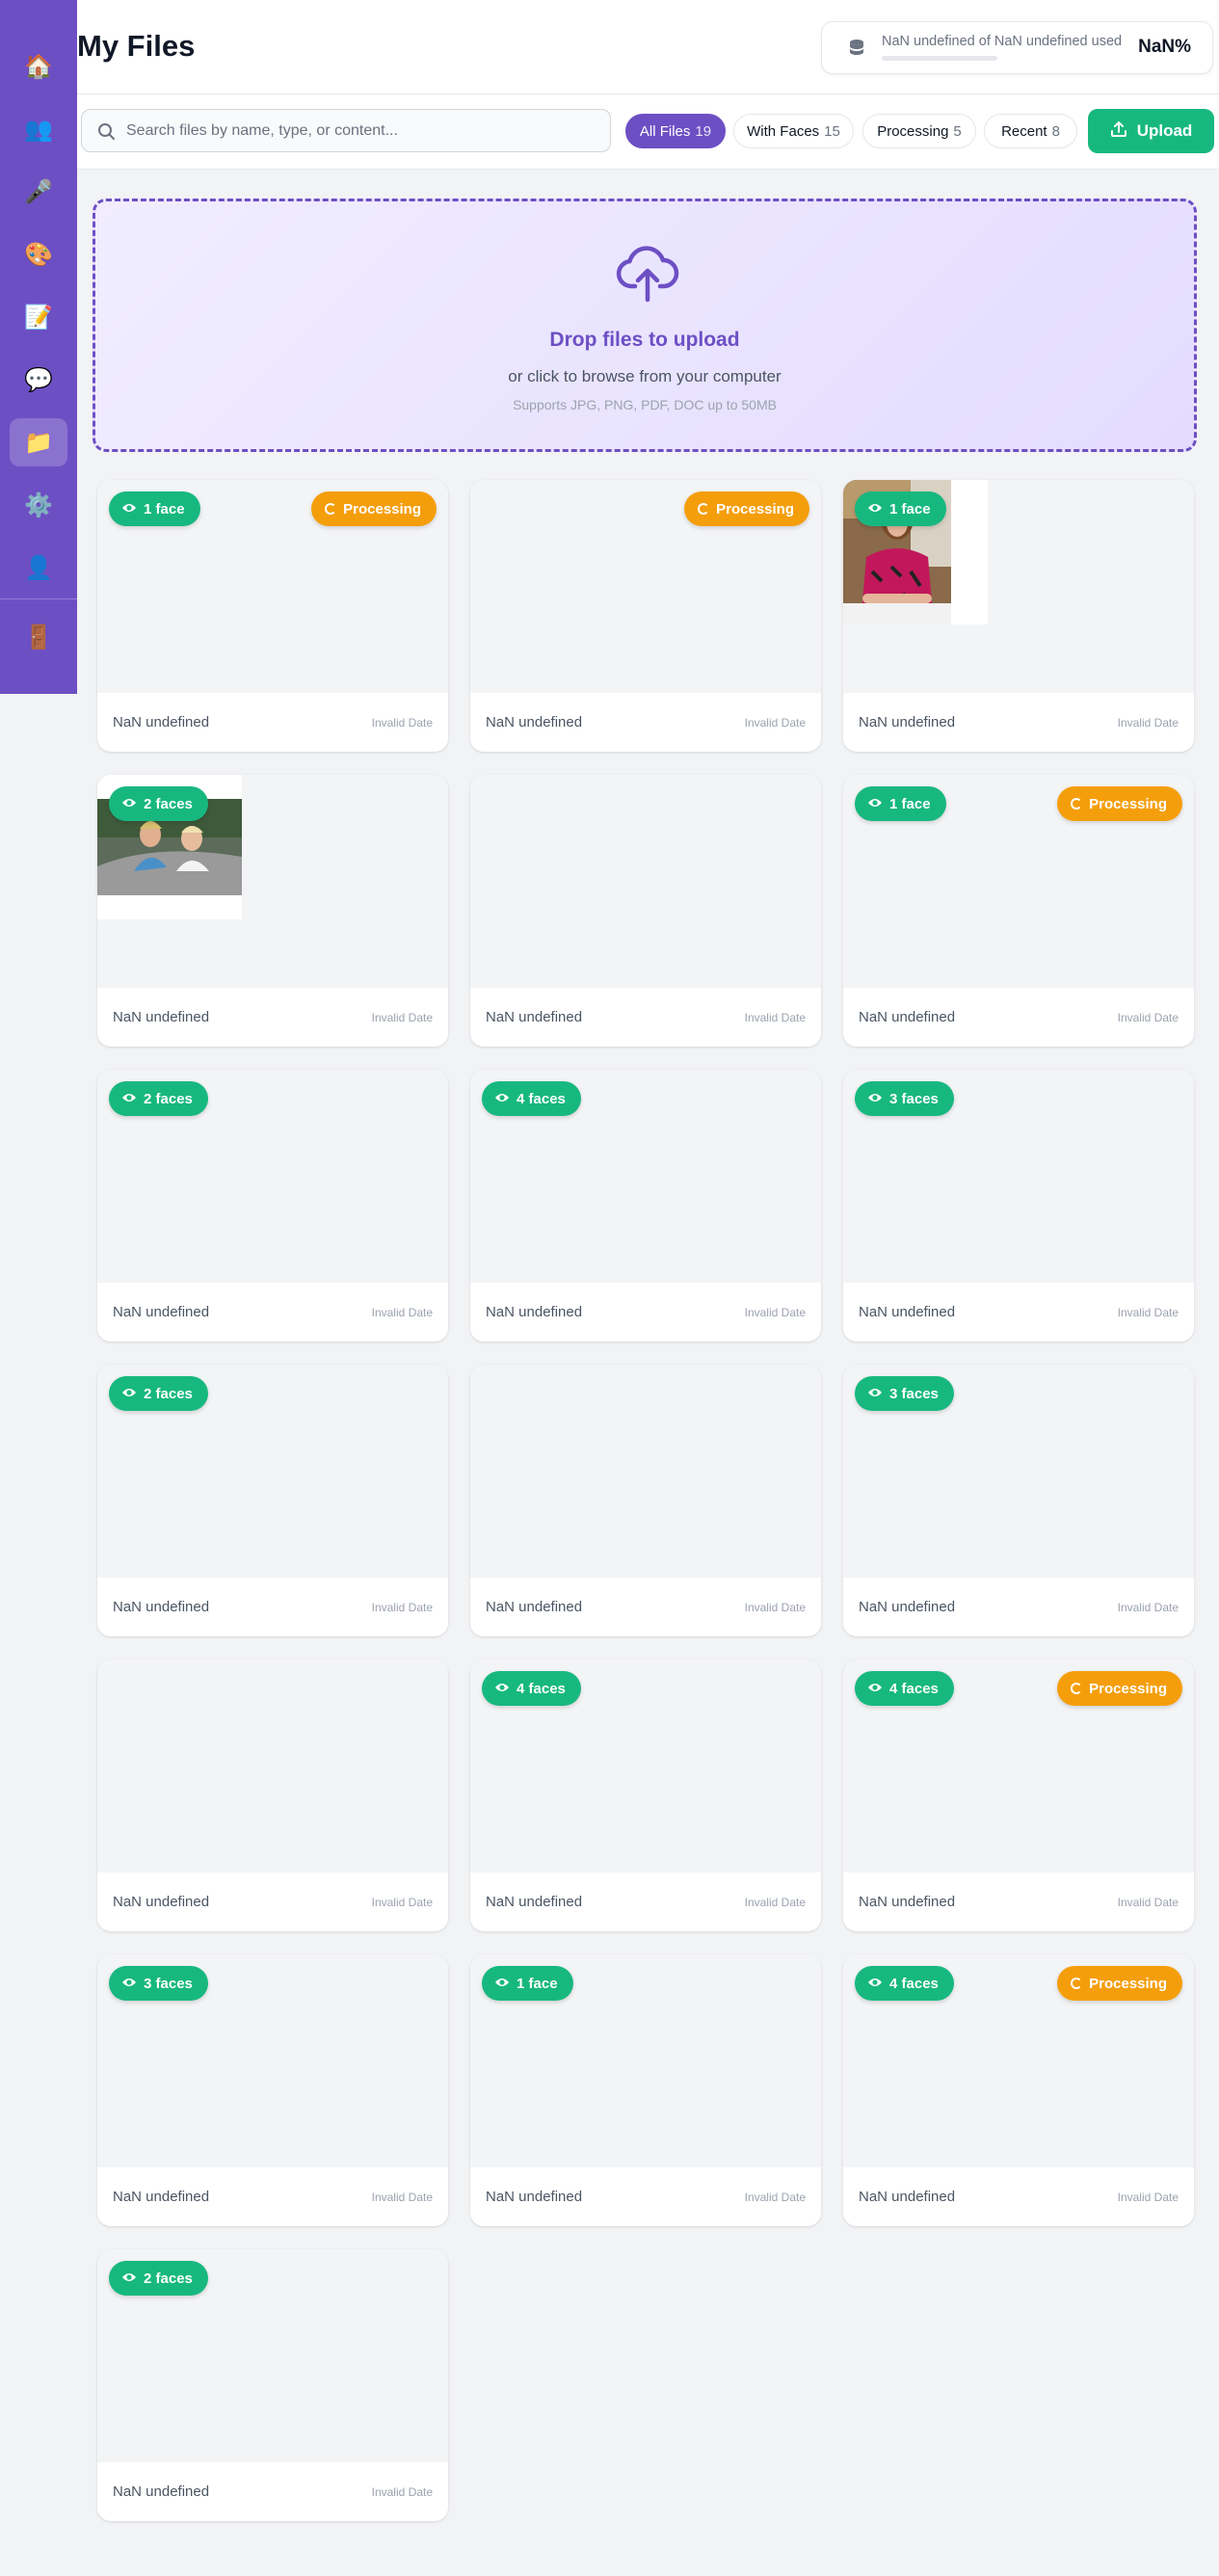 Image resolution: width=1219 pixels, height=2576 pixels. I want to click on dropzone-subtitle: or click to browse from your computer, so click(645, 376).